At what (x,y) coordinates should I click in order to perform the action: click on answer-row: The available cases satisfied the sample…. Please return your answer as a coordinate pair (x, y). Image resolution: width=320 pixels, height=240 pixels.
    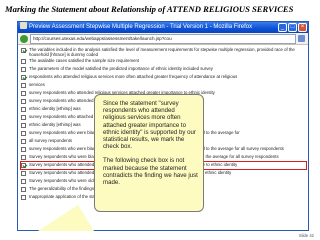
    Looking at the image, I should click on (163, 61).